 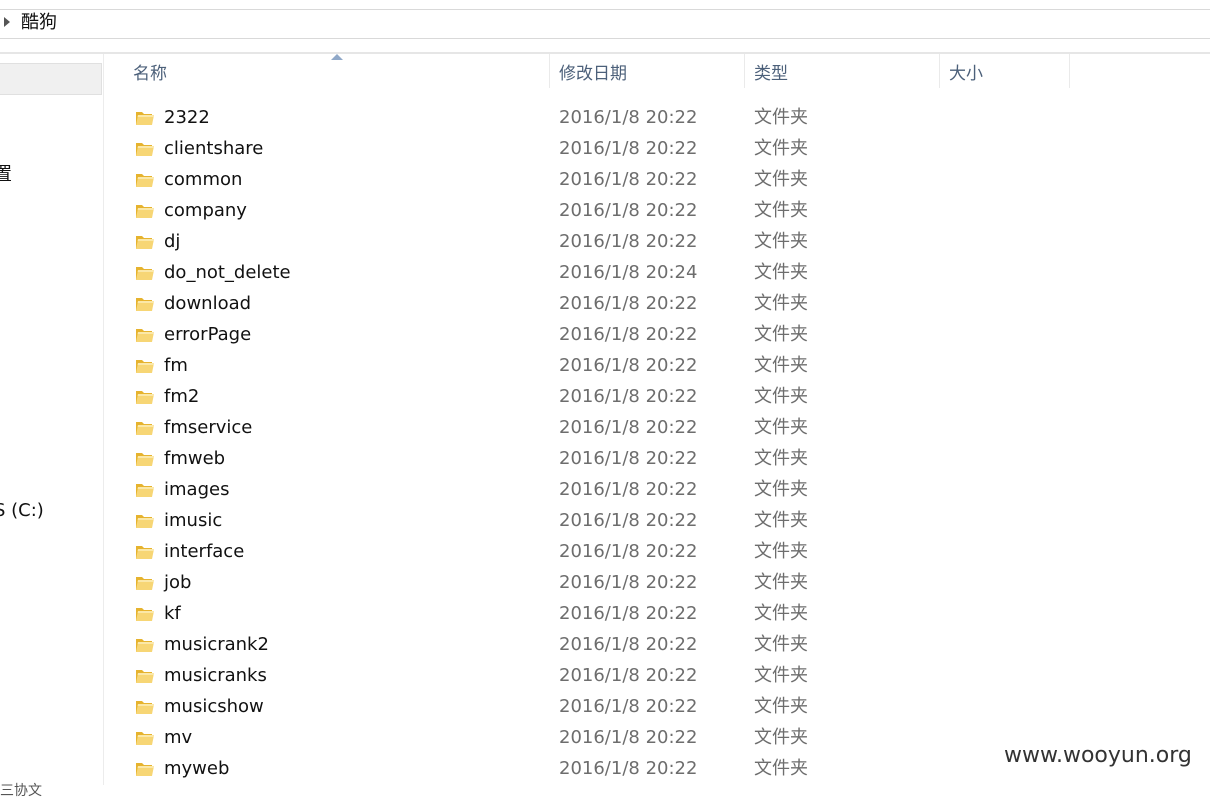 I want to click on file-name: myweb, so click(x=196, y=769).